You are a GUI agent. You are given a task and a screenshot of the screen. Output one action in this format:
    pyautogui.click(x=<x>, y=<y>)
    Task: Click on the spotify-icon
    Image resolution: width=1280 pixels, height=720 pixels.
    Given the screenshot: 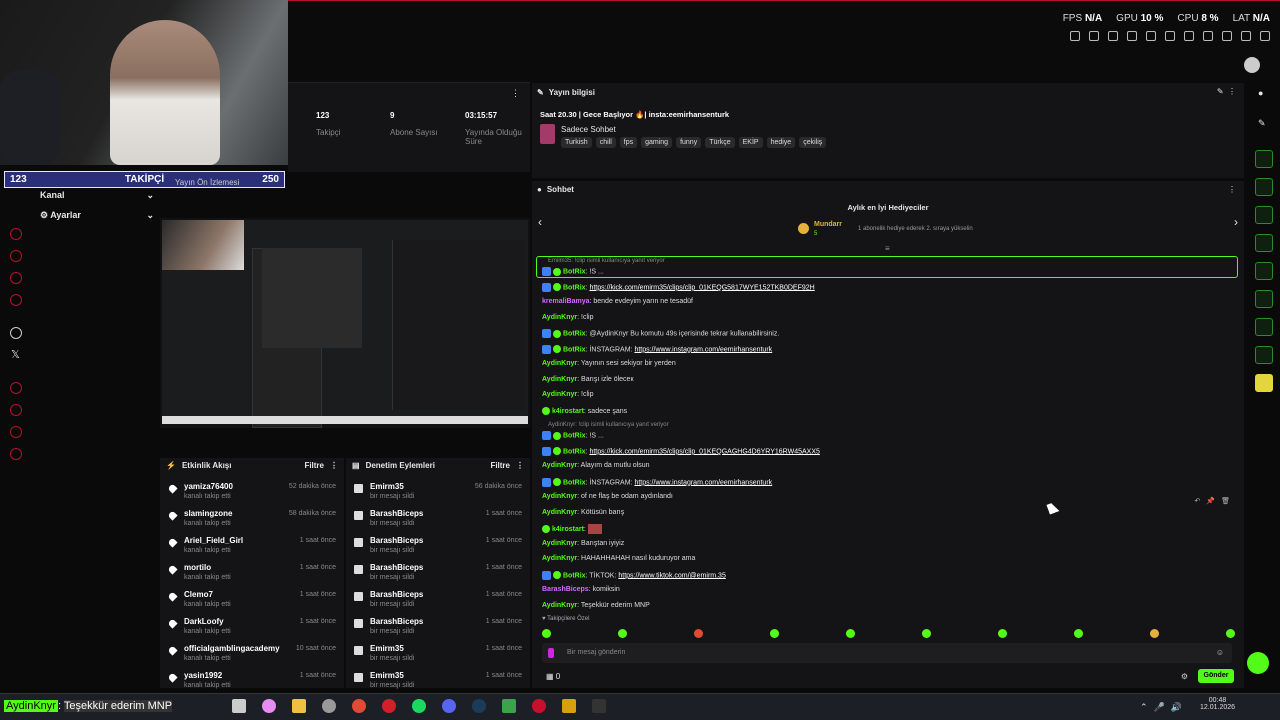 What is the action you would take?
    pyautogui.click(x=419, y=706)
    